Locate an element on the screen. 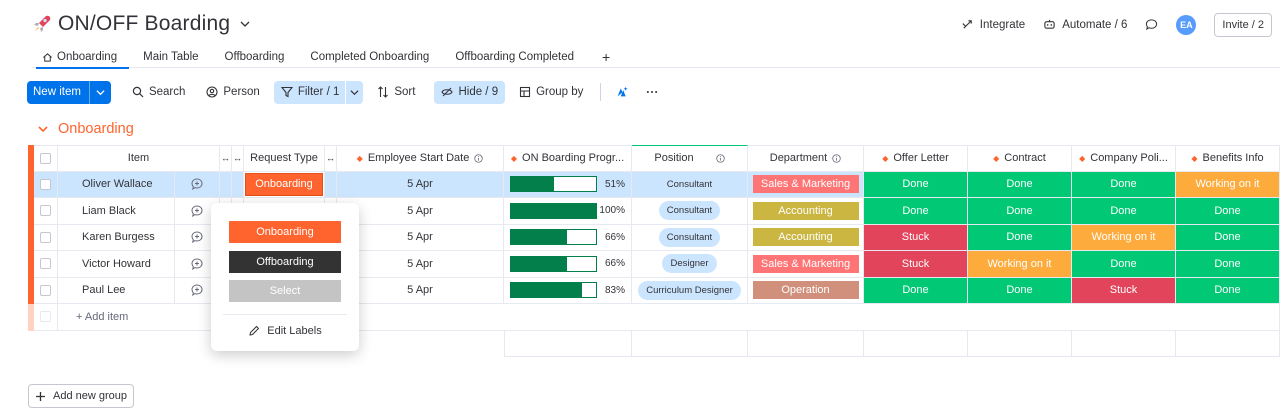  item-name-cell: Victor Howard is located at coordinates (116, 264).